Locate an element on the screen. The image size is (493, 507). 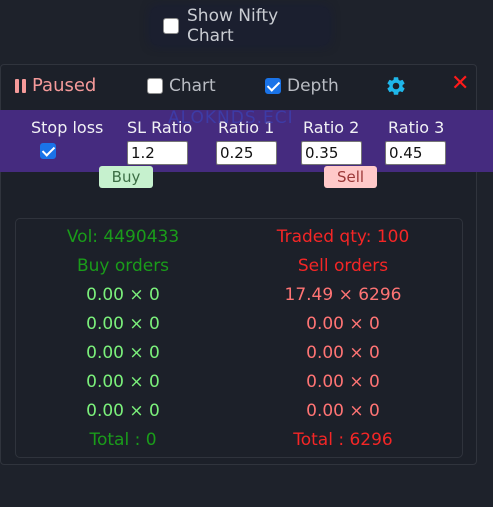
chart-label: Chart is located at coordinates (192, 86).